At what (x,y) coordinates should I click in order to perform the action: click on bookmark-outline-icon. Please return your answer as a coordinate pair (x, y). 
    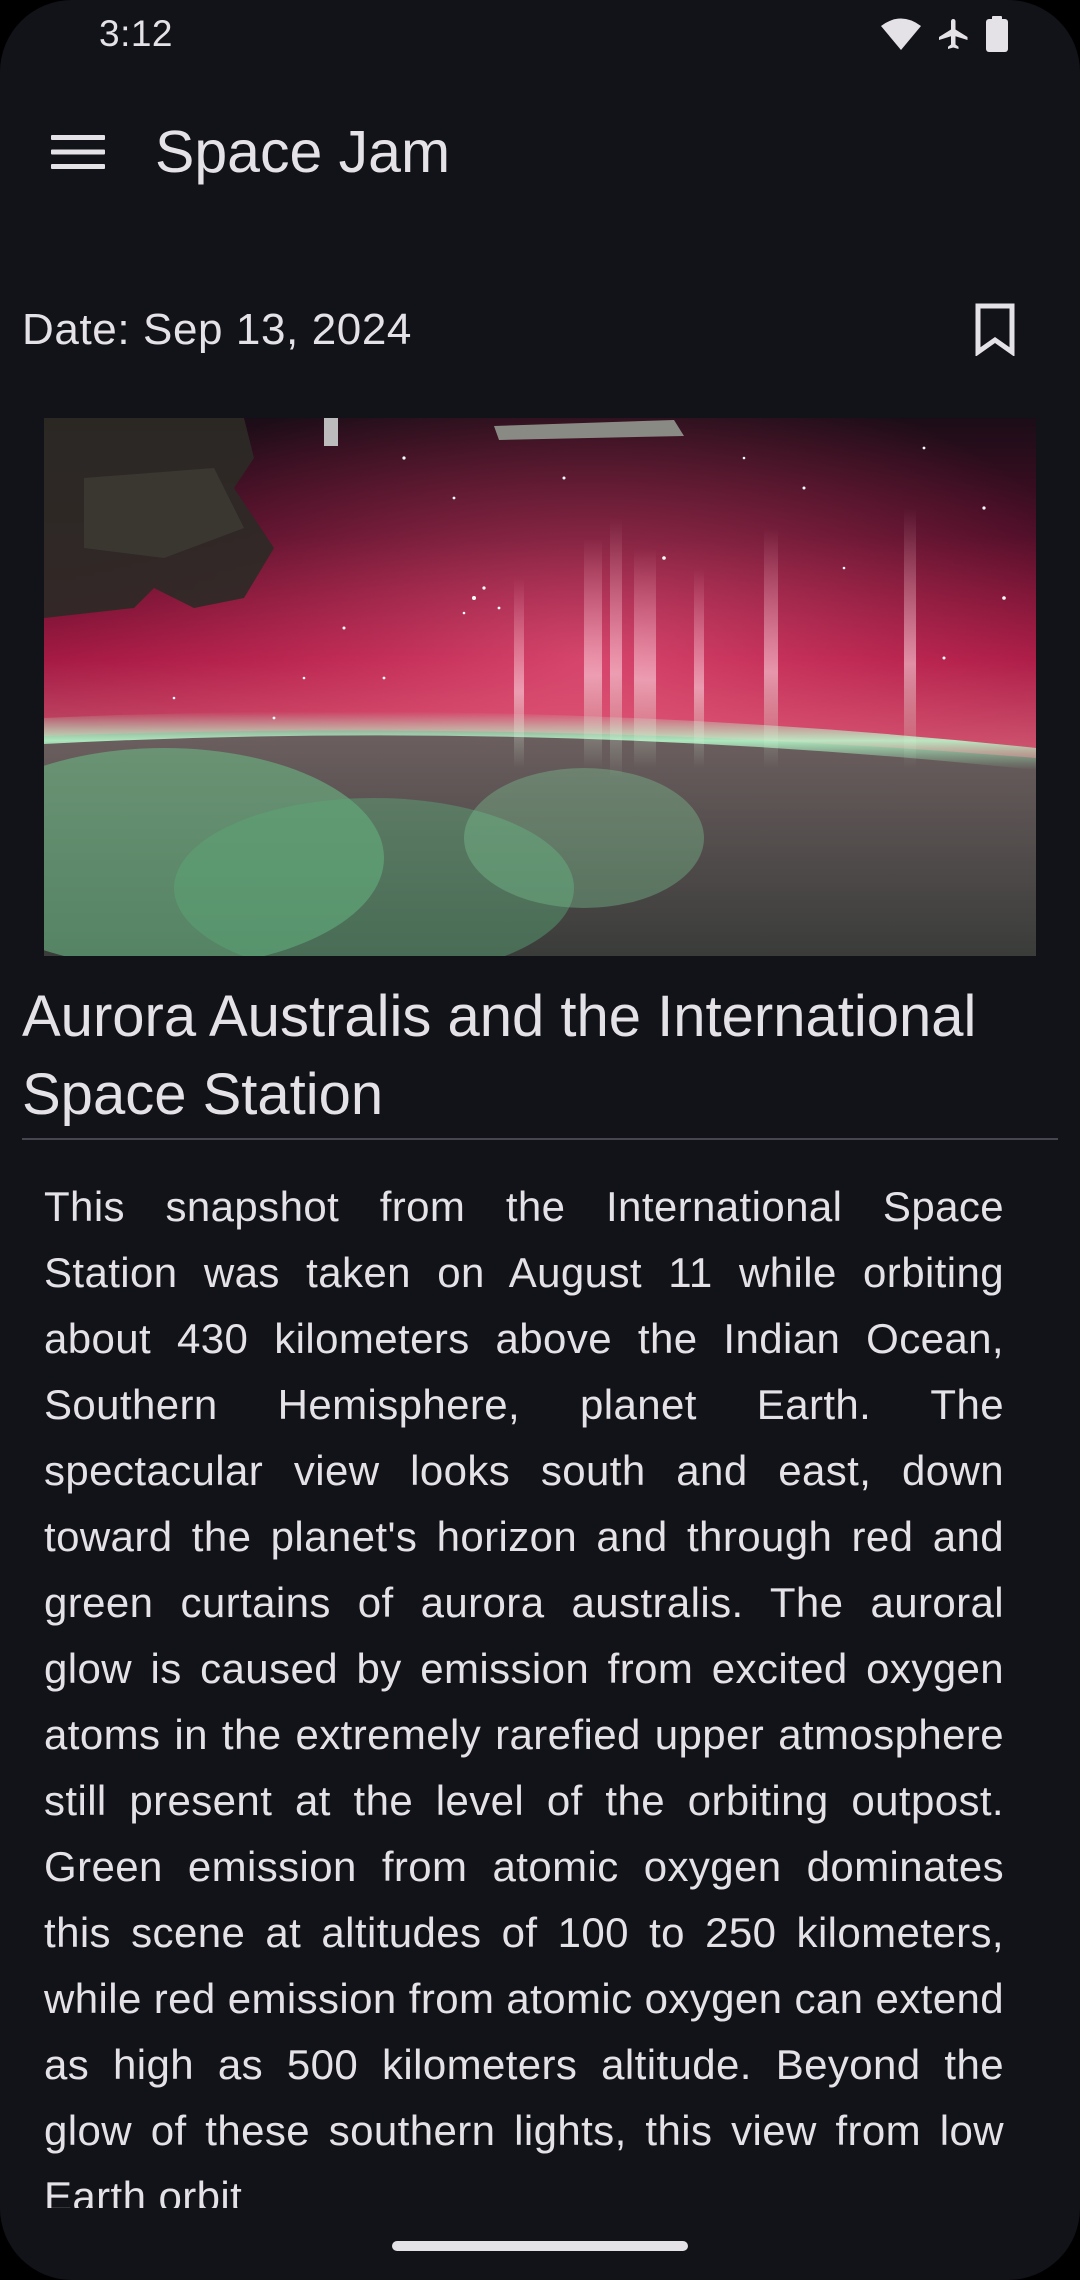
    Looking at the image, I should click on (995, 331).